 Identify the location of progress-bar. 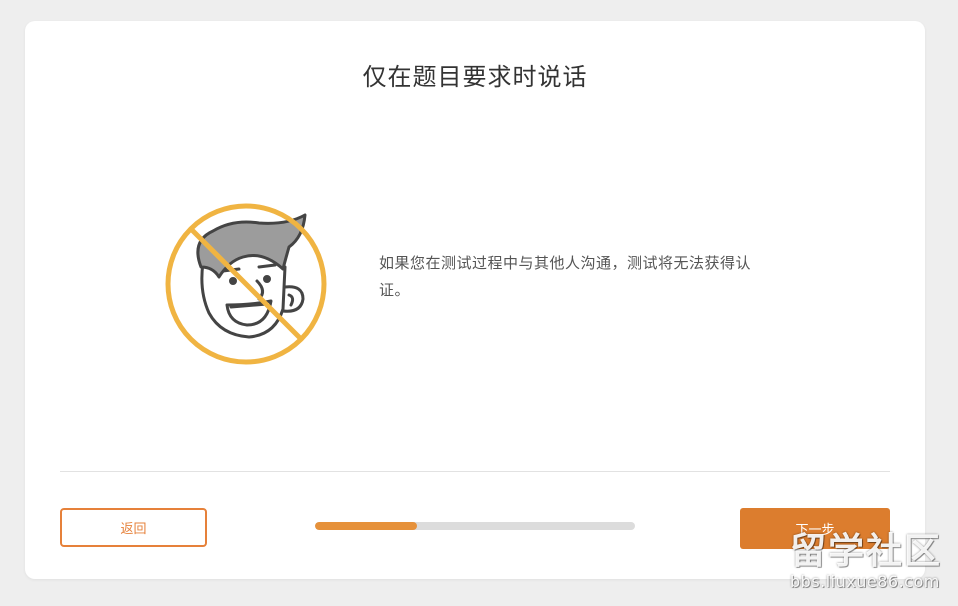
(475, 526).